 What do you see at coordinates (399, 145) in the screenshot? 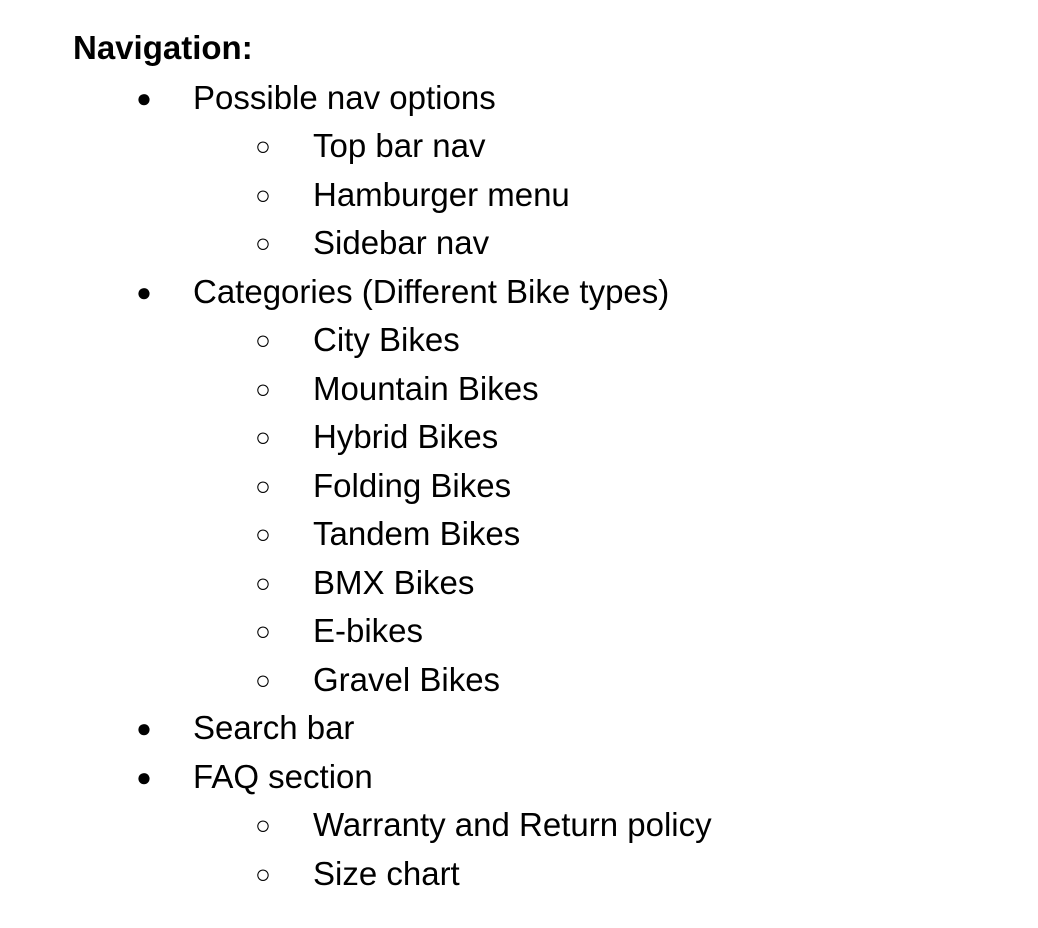
I see `list-item-text: Top bar nav` at bounding box center [399, 145].